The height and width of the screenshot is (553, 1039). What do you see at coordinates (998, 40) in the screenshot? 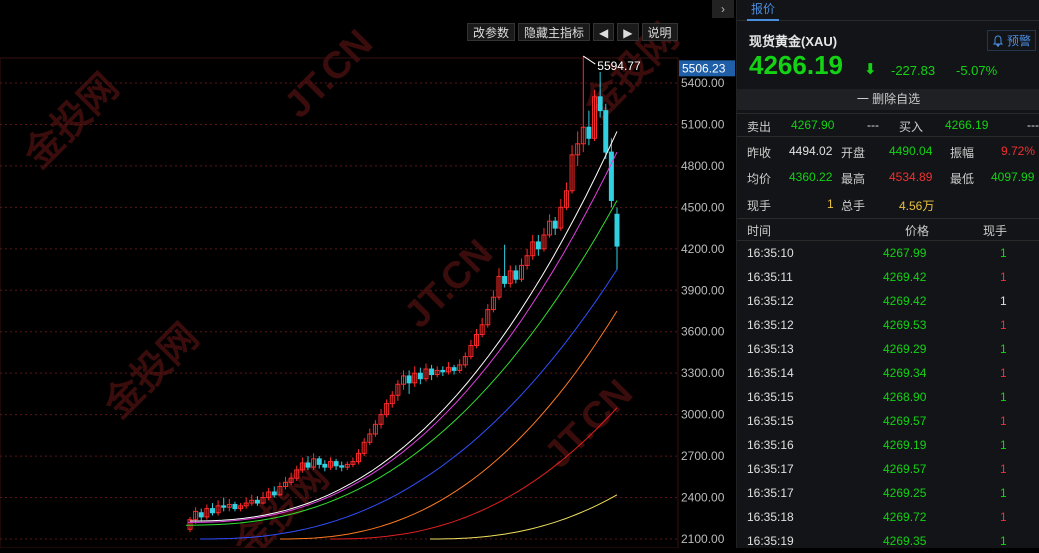
I see `bell-icon` at bounding box center [998, 40].